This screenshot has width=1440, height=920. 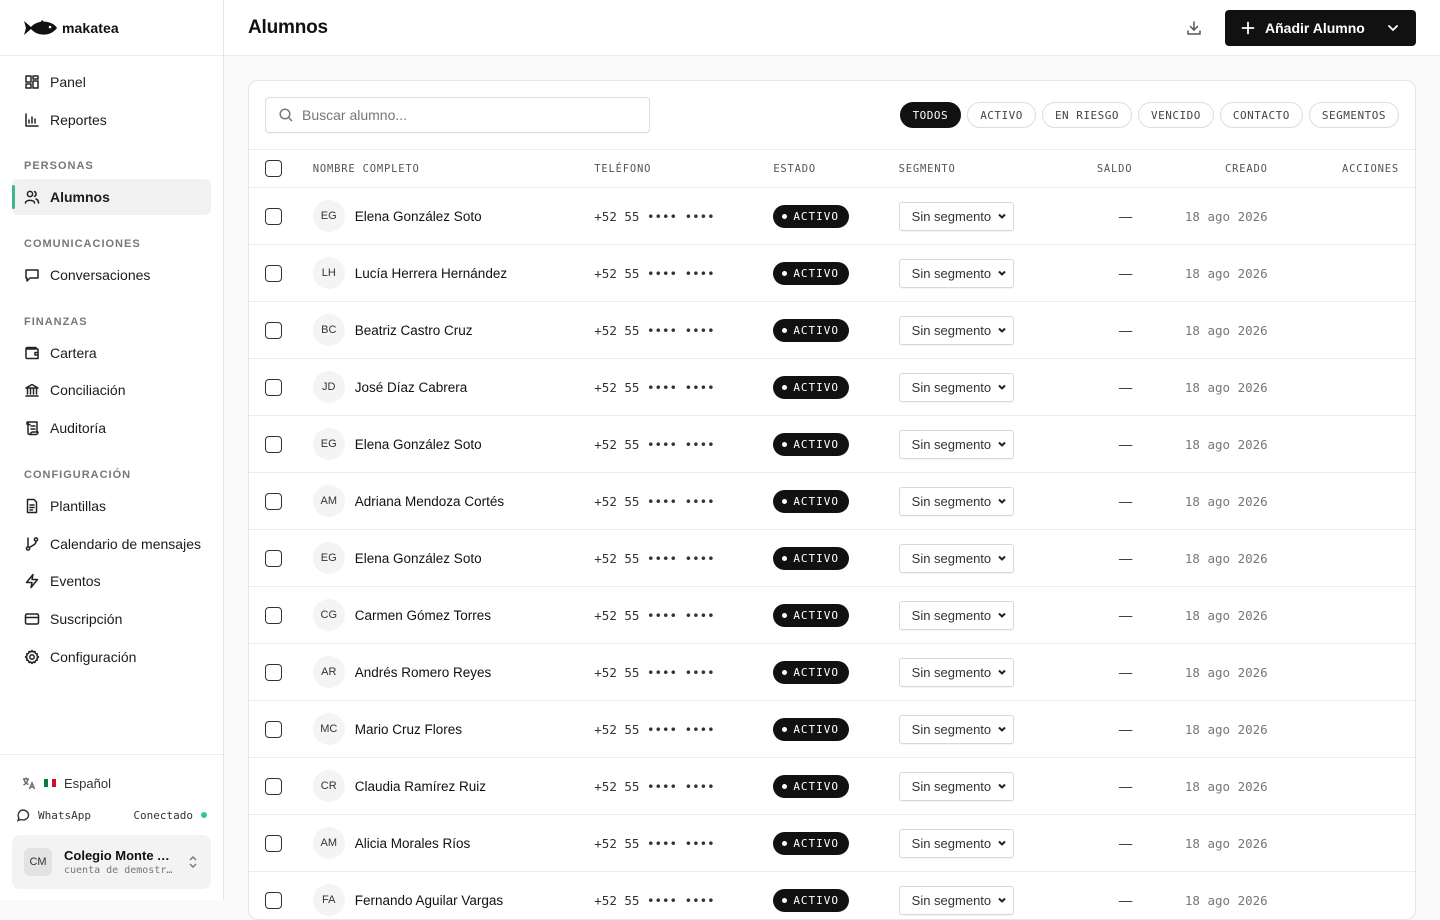 What do you see at coordinates (1353, 115) in the screenshot?
I see `filter-chip: SEGMENTOS` at bounding box center [1353, 115].